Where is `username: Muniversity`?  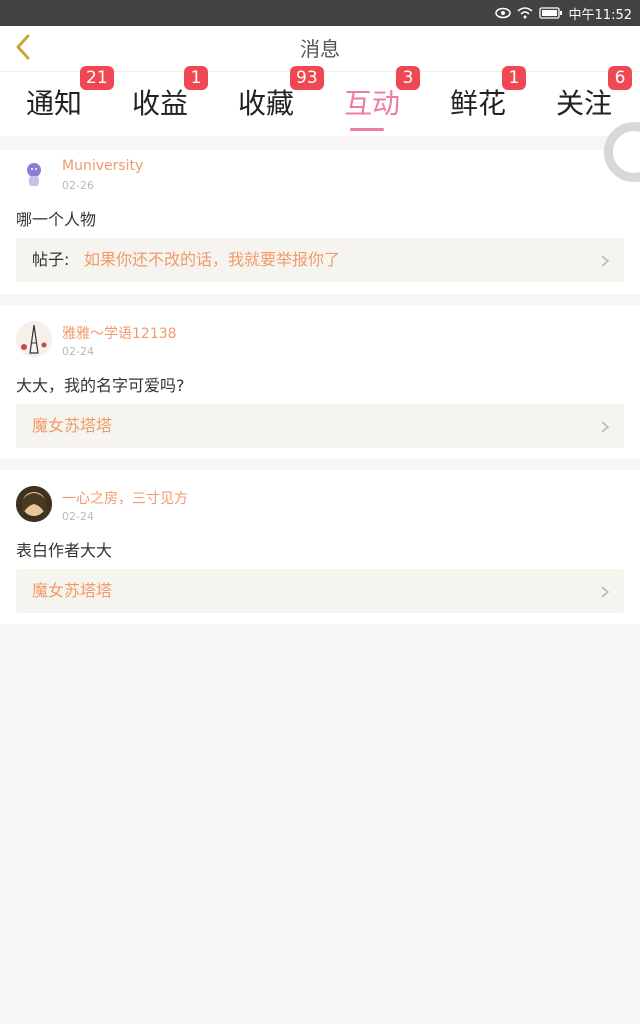 username: Muniversity is located at coordinates (102, 166).